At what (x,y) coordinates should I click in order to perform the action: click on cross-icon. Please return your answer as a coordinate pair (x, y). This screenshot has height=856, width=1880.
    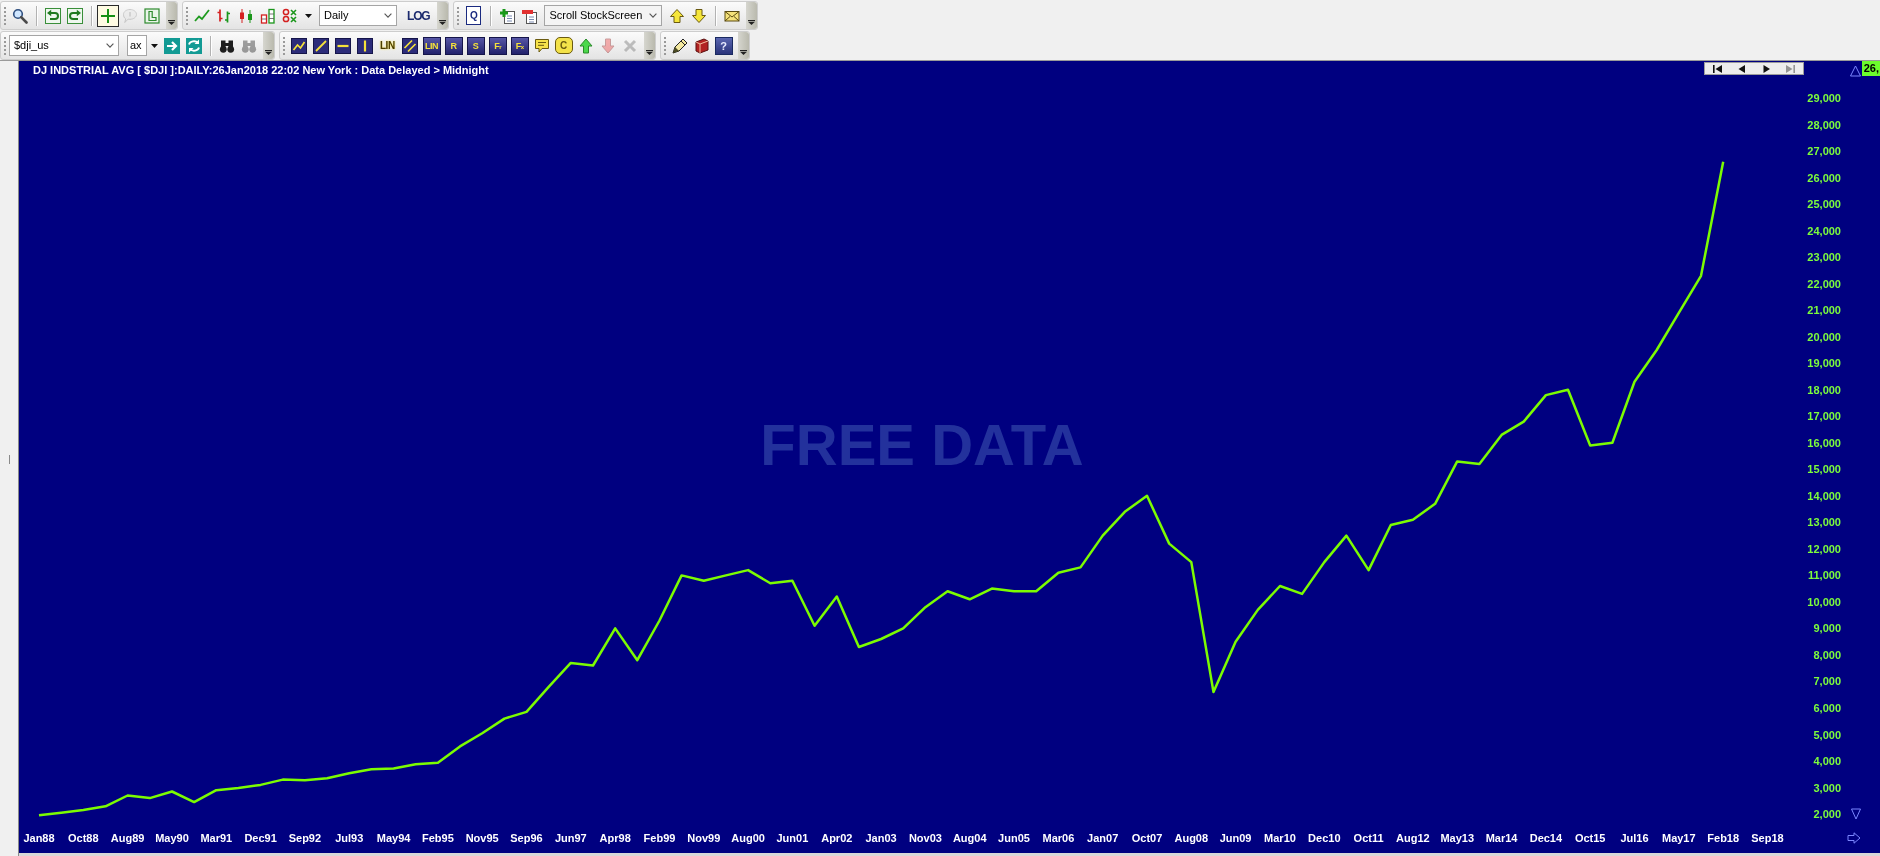
    Looking at the image, I should click on (629, 45).